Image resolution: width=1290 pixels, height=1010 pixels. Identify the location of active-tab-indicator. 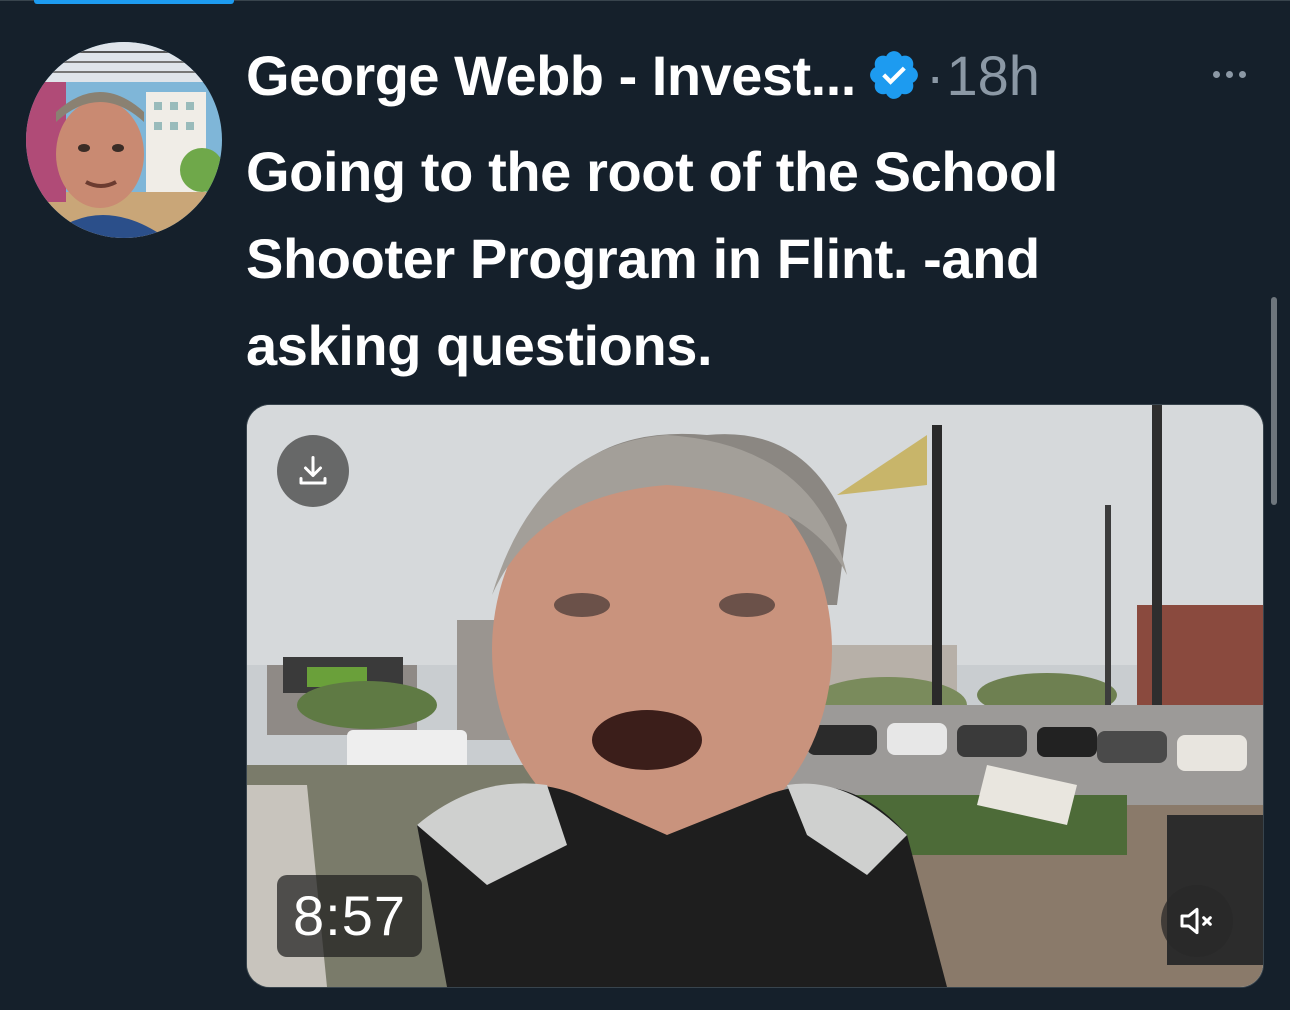
(134, 2).